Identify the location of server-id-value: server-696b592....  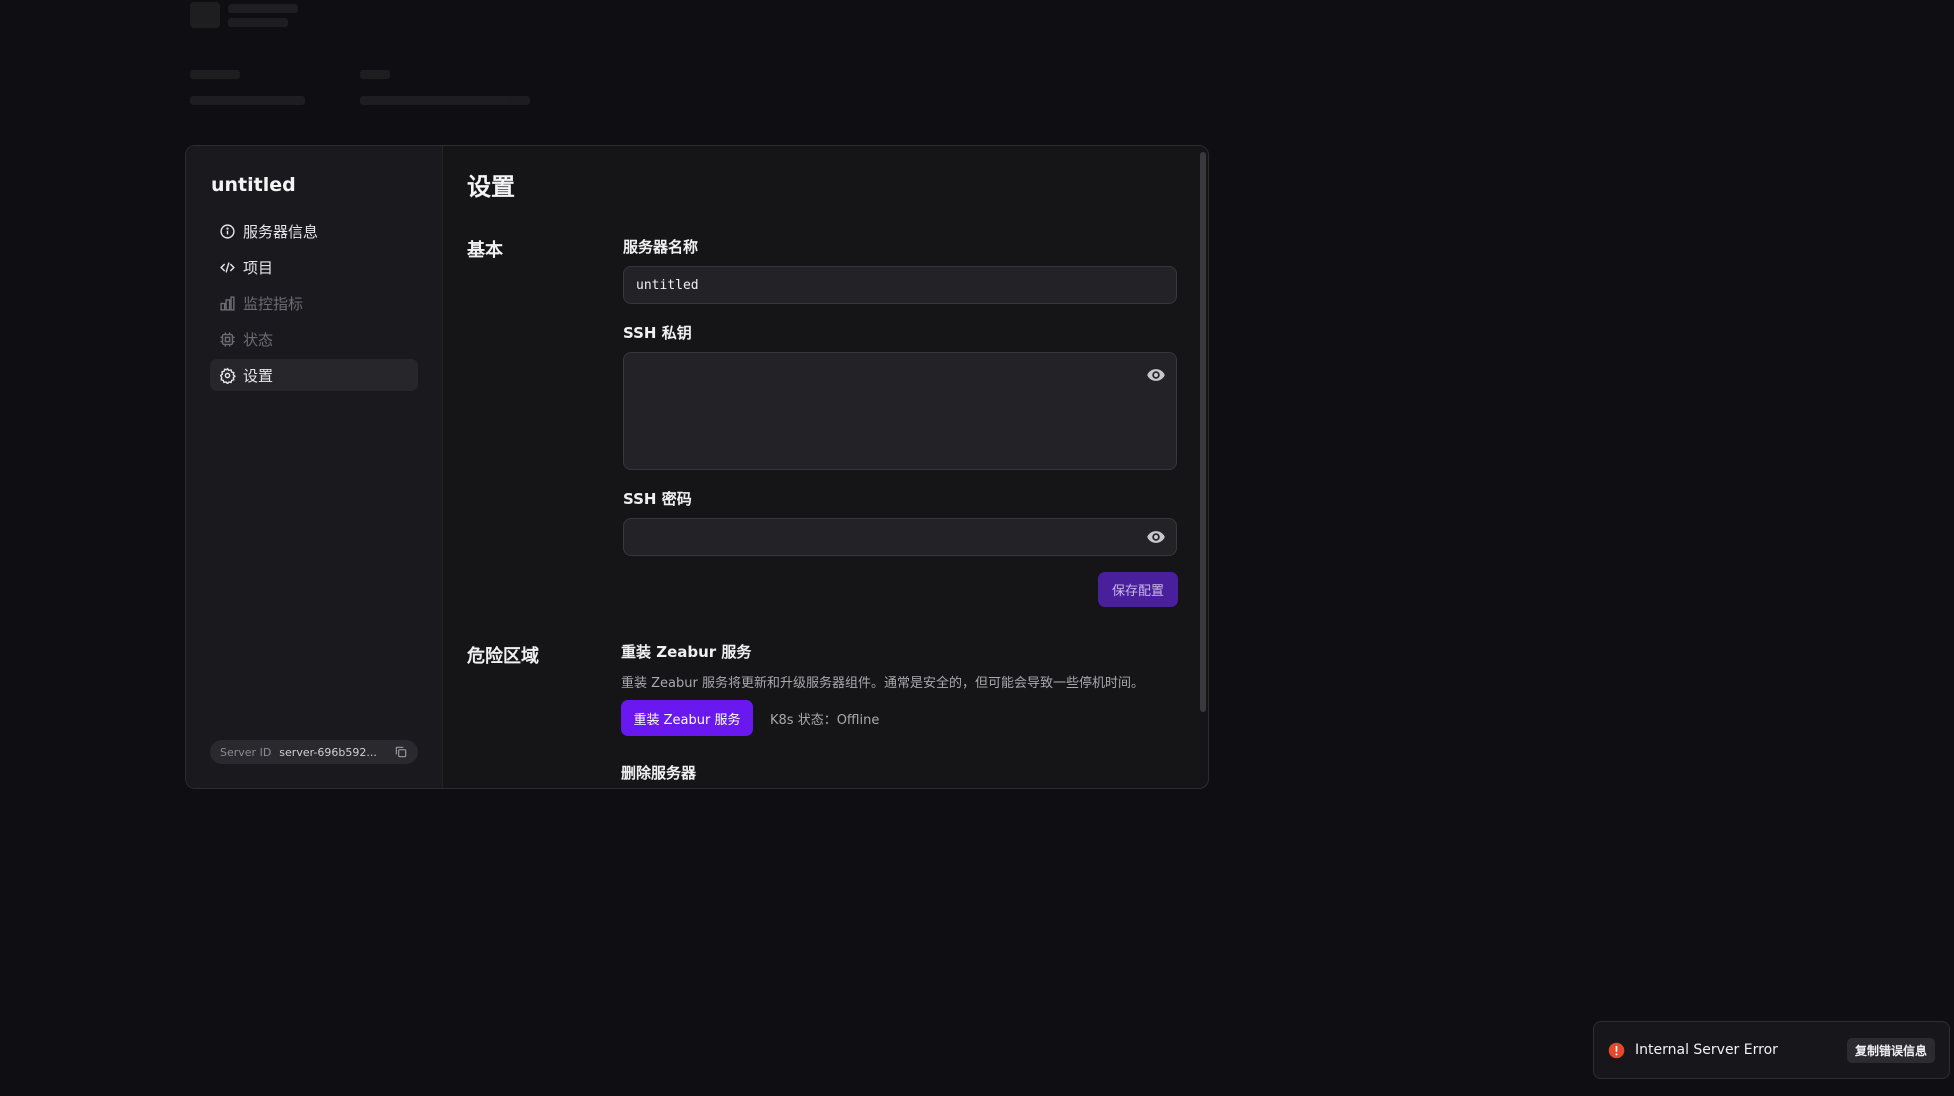
(328, 752).